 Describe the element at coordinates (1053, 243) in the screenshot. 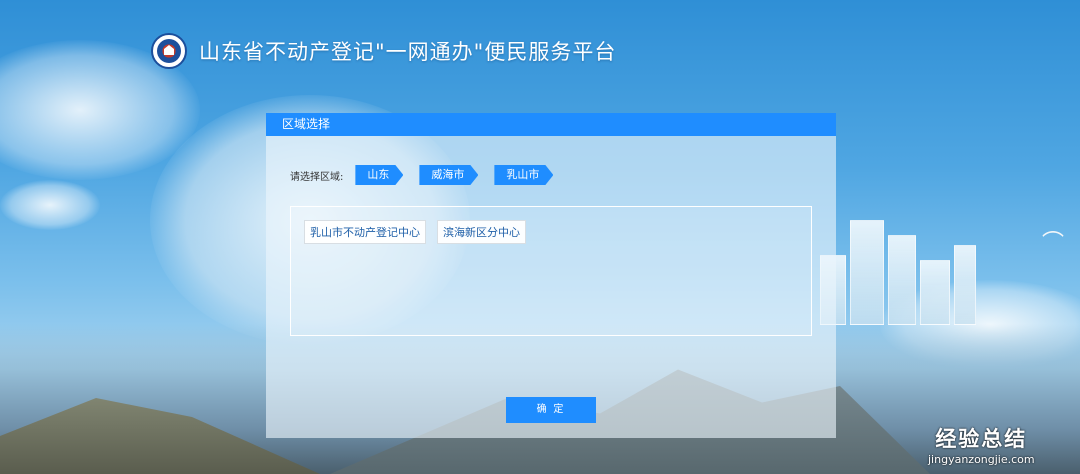

I see `seagull-icon: ⌒` at that location.